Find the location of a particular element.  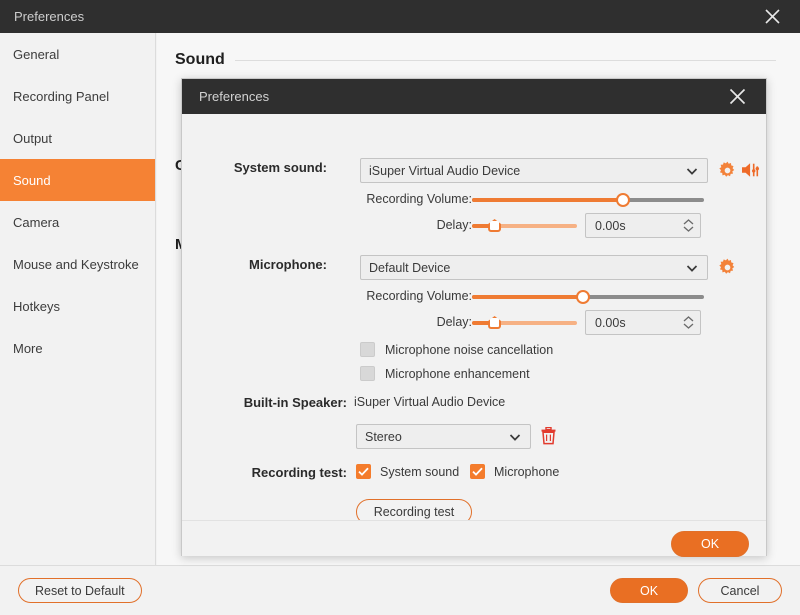

microphone-noise-cancellation-option: Microphone noise cancellation is located at coordinates (456, 349).